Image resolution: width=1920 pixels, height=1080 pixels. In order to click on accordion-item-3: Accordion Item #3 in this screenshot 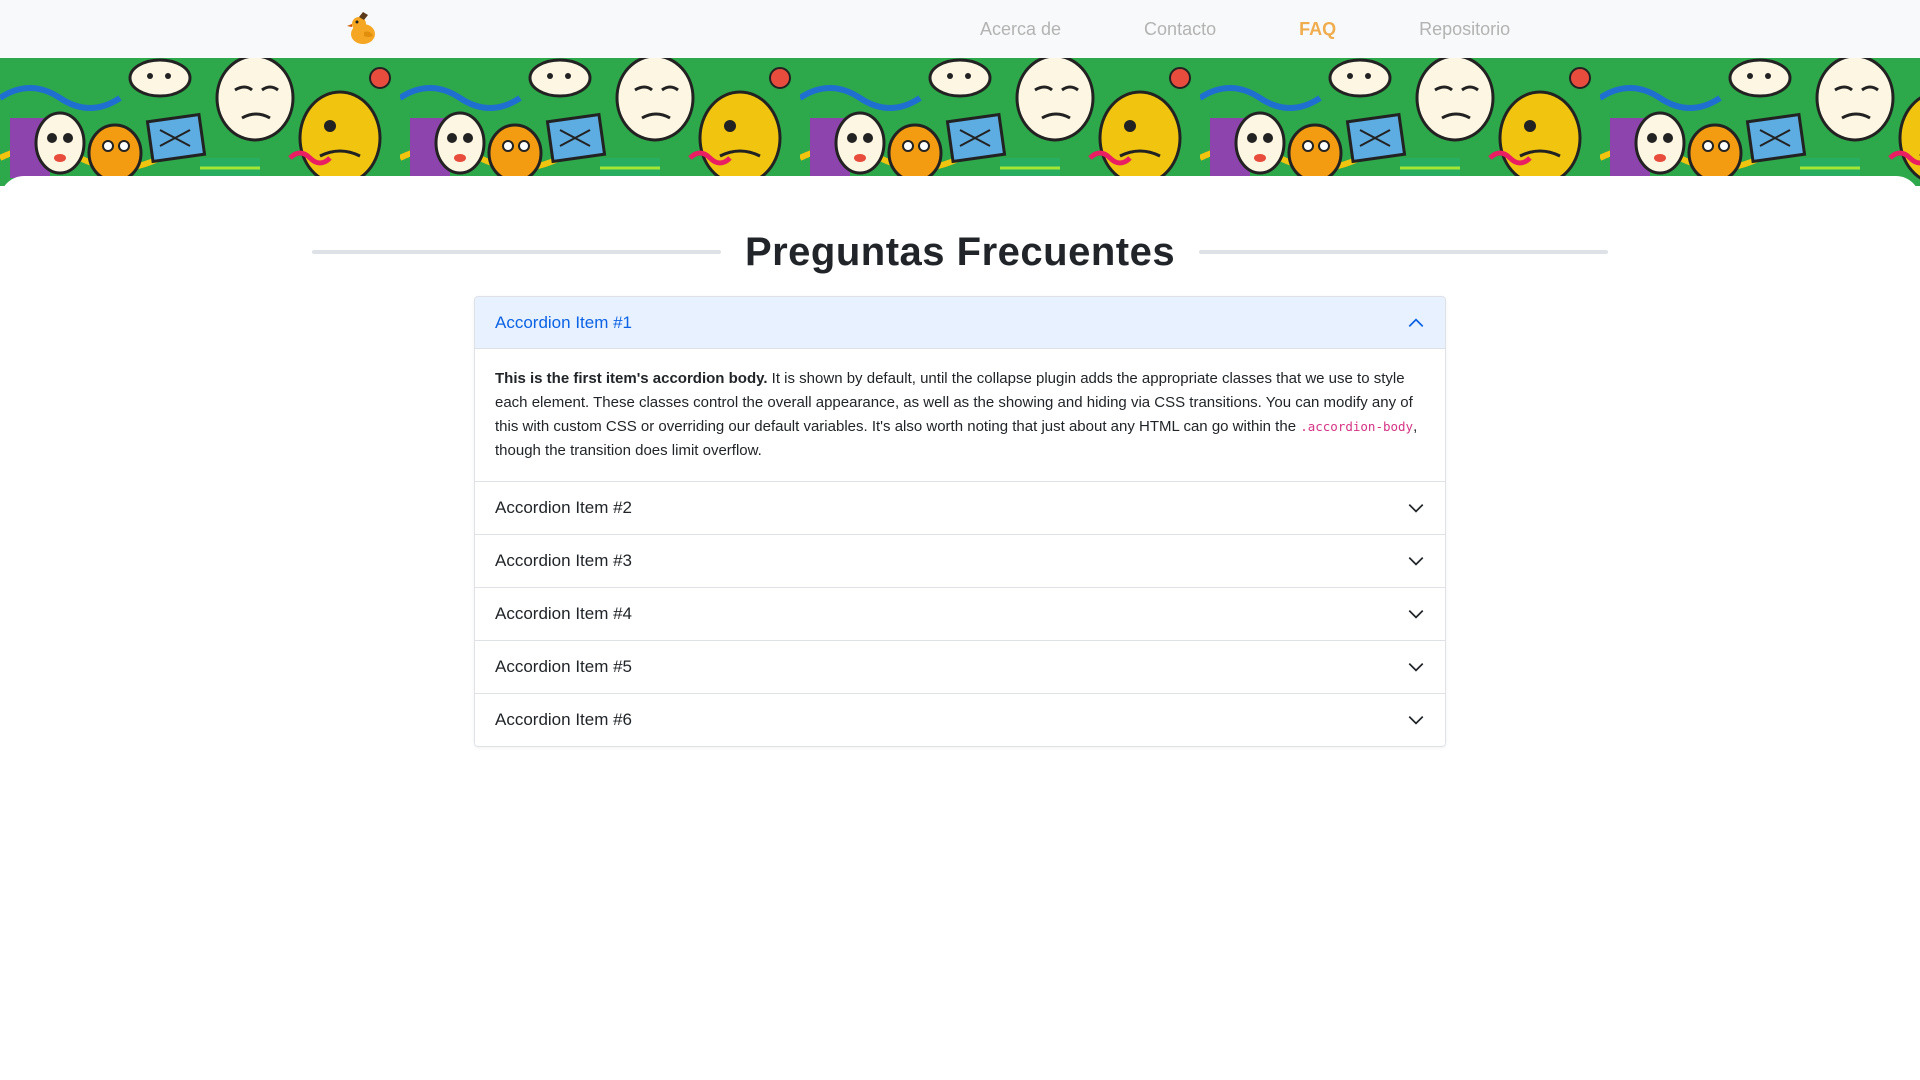, I will do `click(960, 561)`.